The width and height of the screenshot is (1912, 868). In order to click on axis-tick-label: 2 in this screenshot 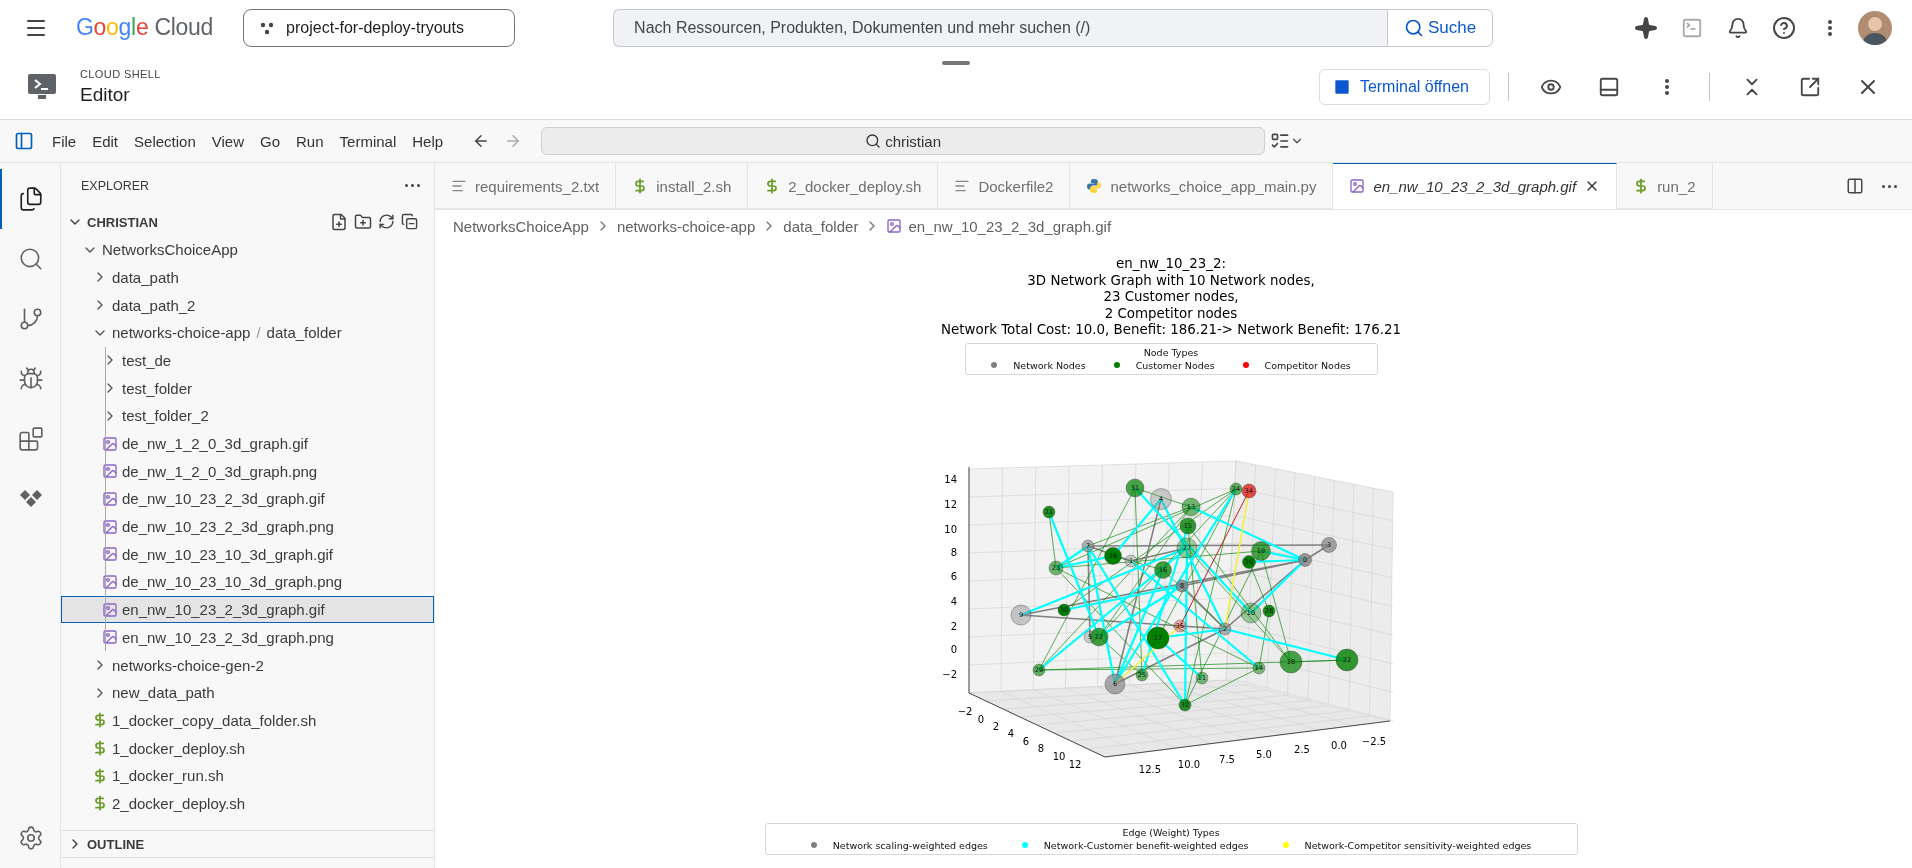, I will do `click(996, 726)`.